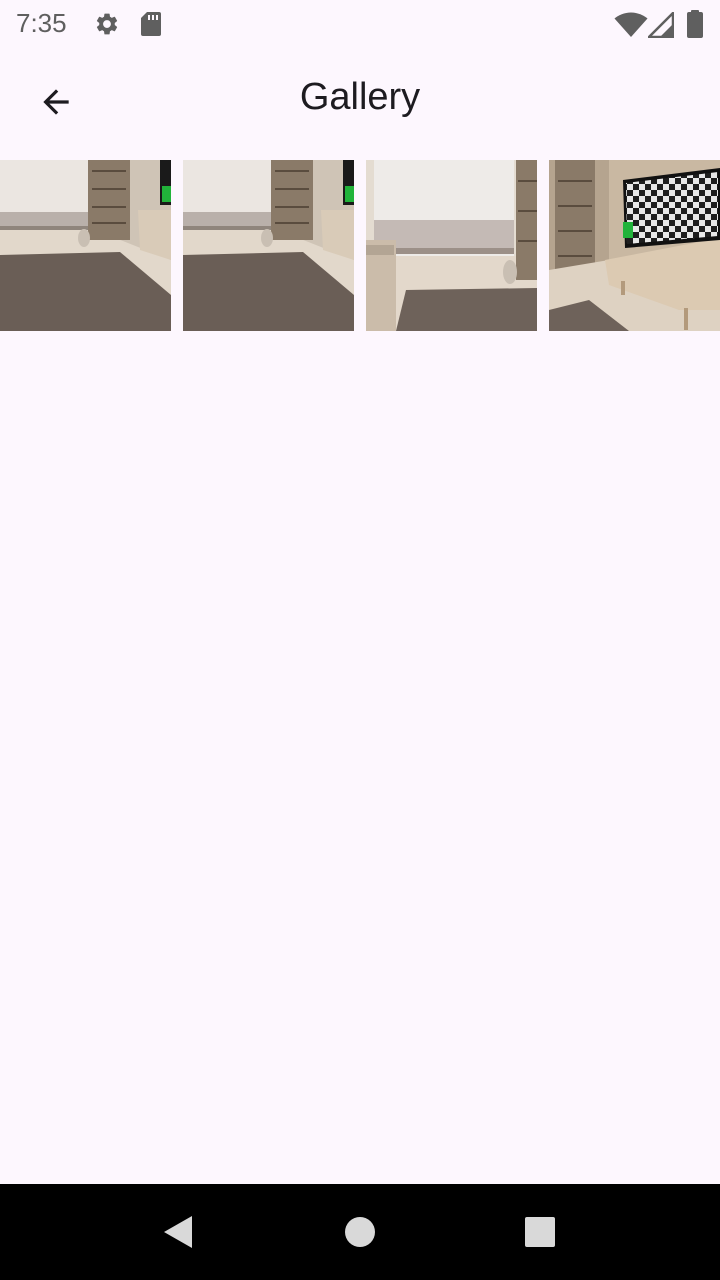  I want to click on battery-icon, so click(695, 24).